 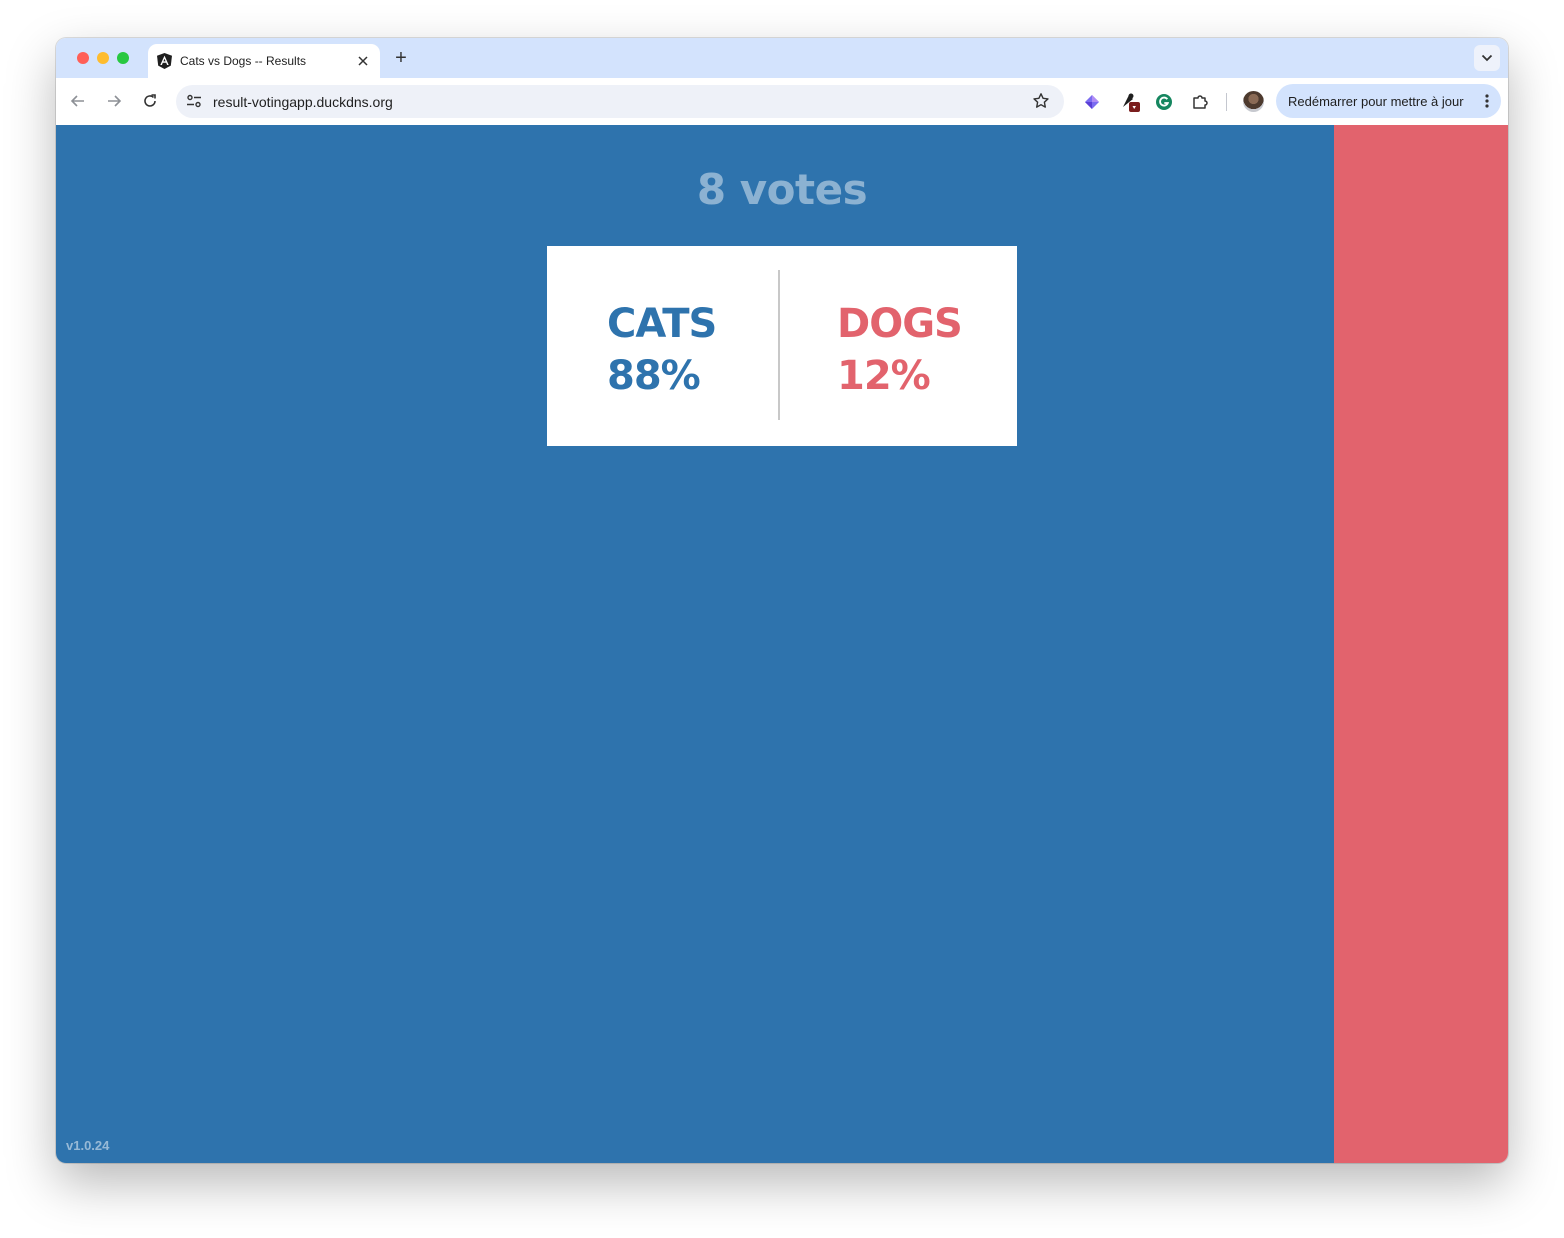 I want to click on tab-active: Cats vs Dogs -- Results, so click(x=264, y=61).